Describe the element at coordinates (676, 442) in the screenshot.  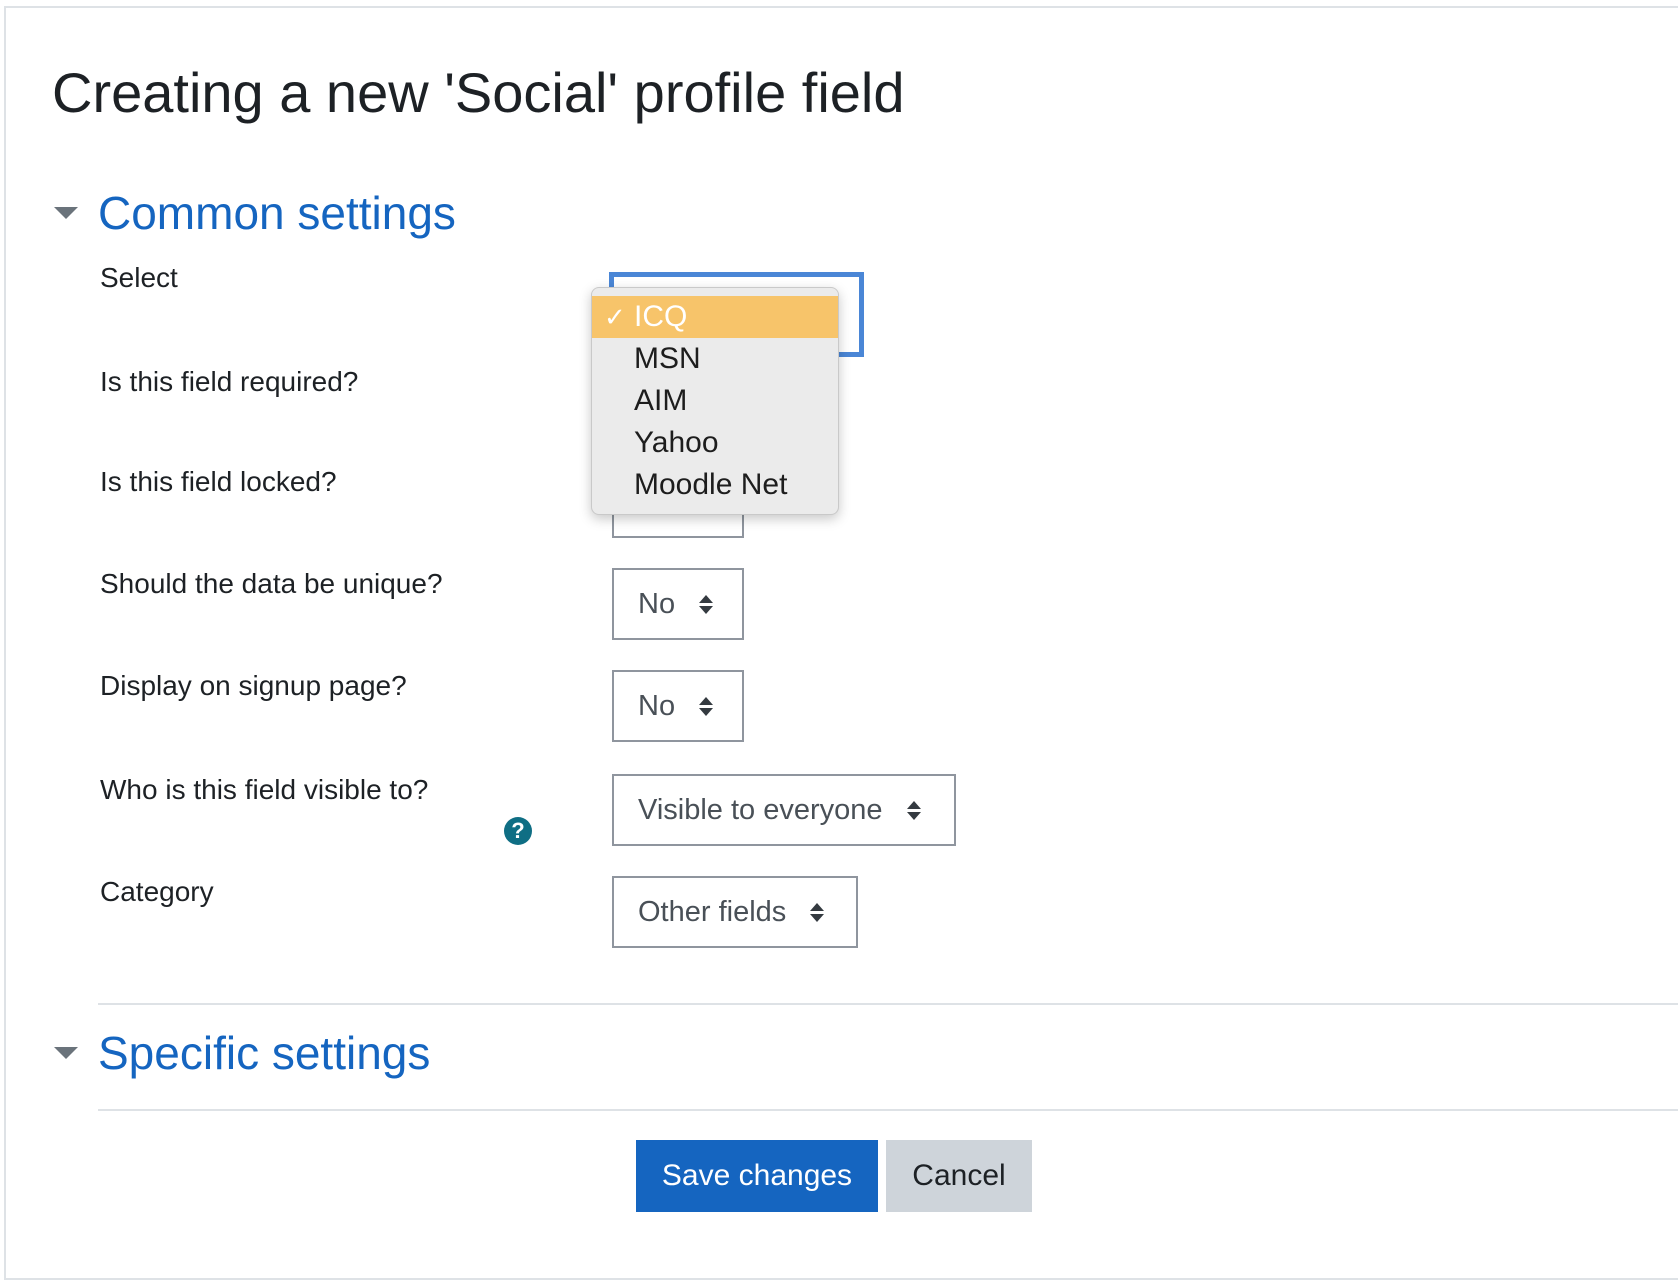
I see `option-label: Yahoo` at that location.